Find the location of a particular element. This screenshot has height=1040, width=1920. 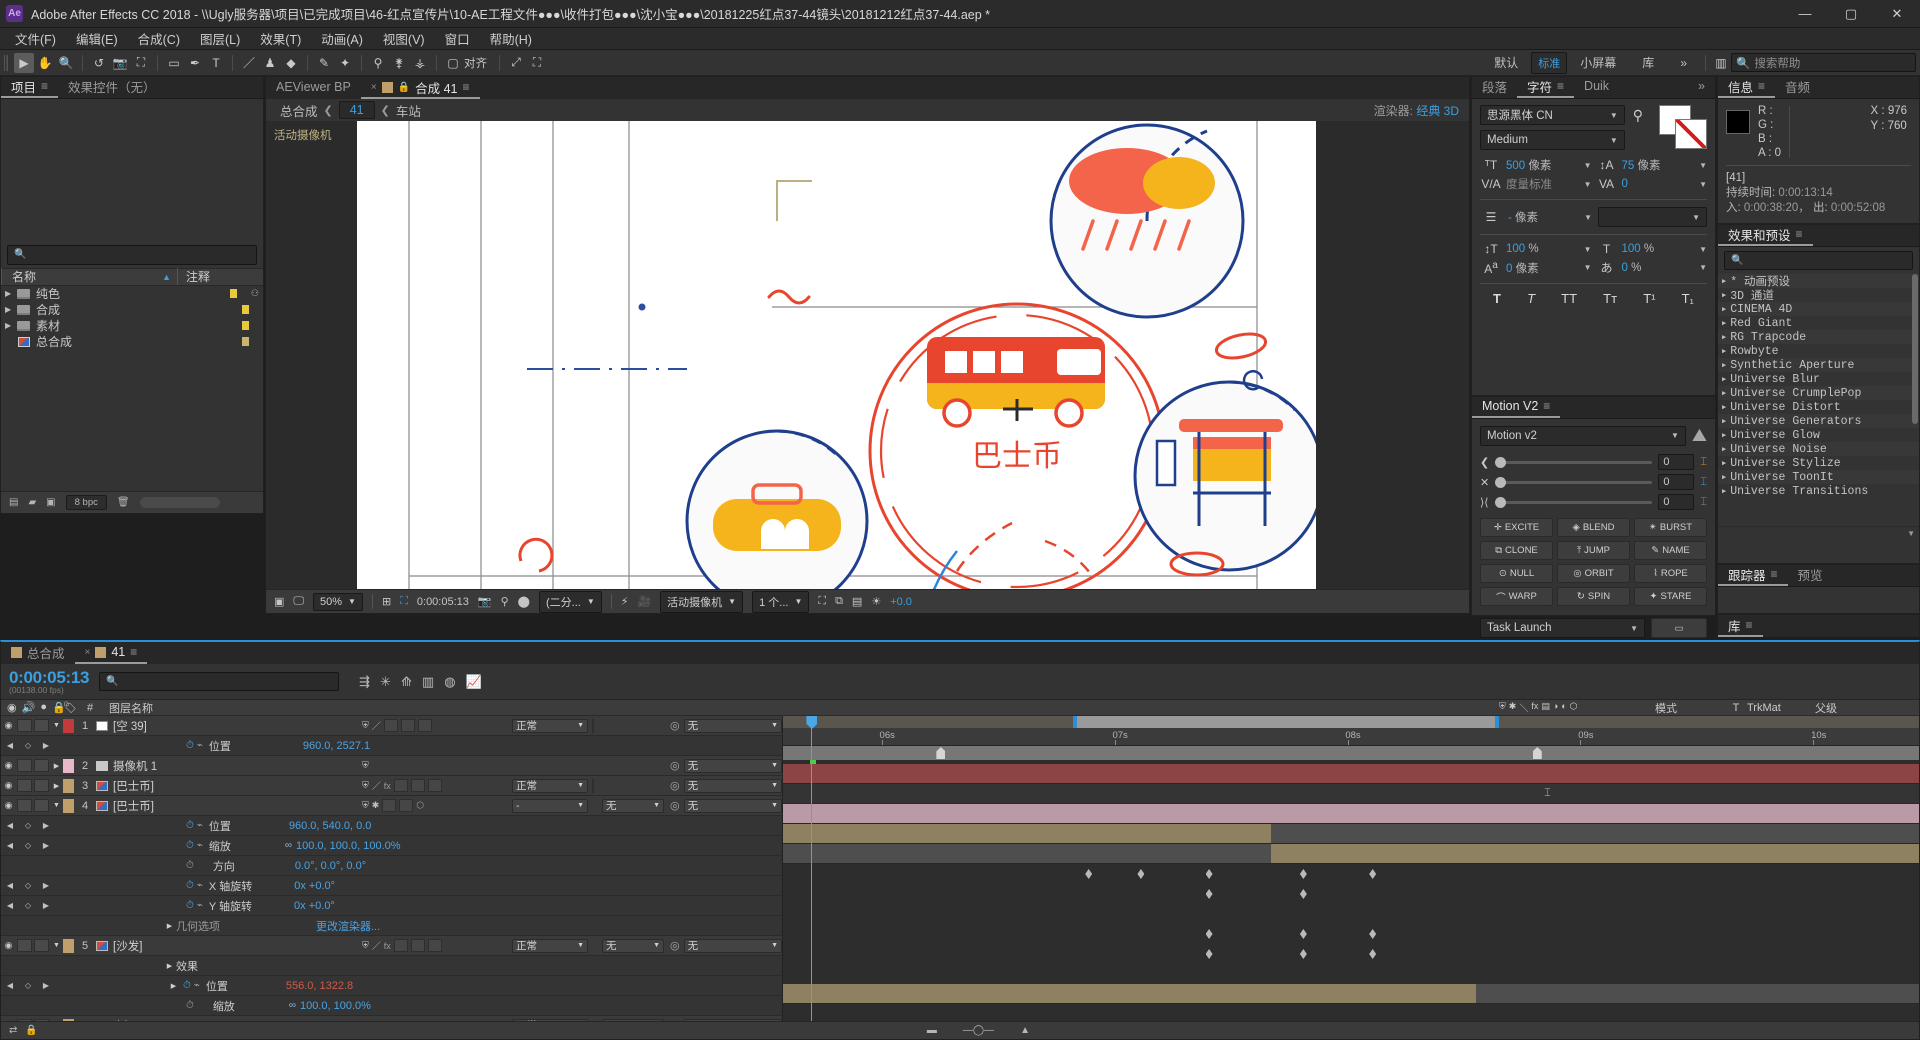

tab-motion-v2: Motion V2 ≡ is located at coordinates (1516, 407).